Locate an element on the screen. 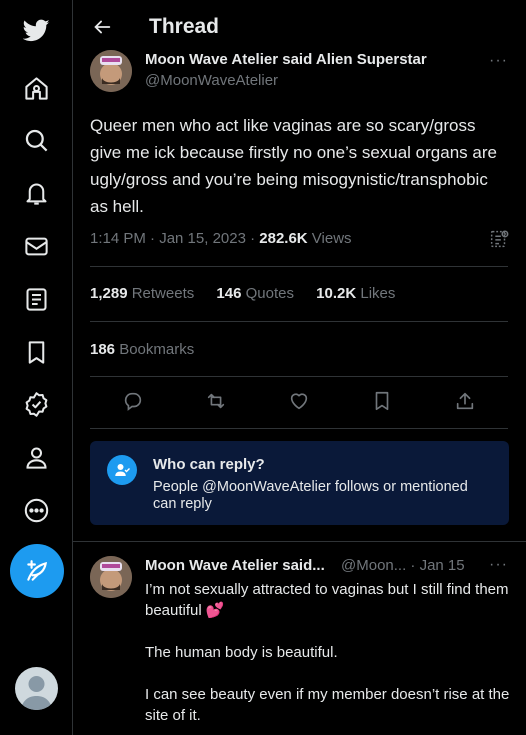  bookmark-icon is located at coordinates (382, 401).